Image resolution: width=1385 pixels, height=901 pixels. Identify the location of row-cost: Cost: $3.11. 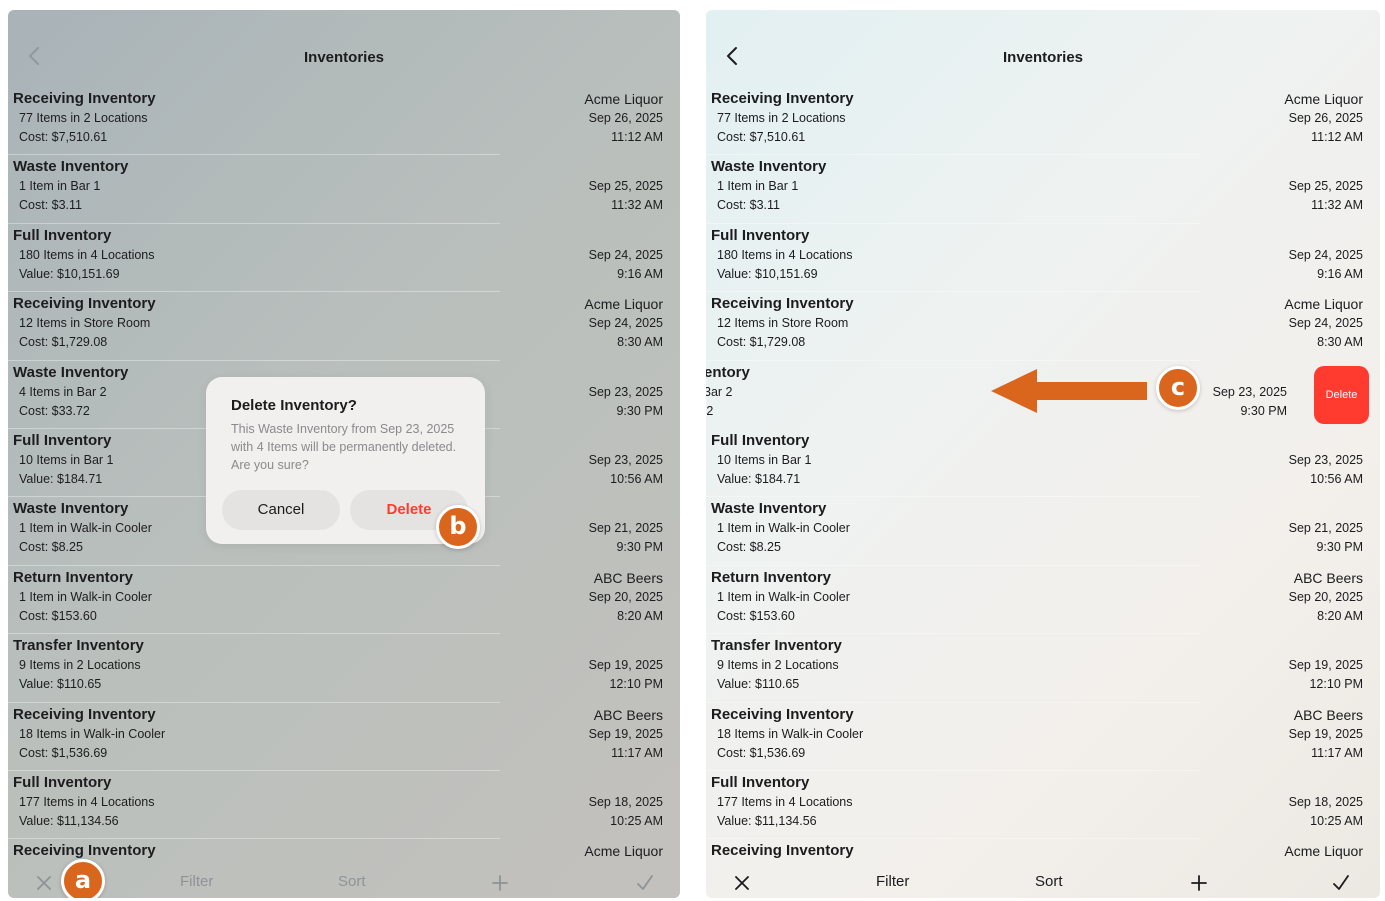
(51, 205).